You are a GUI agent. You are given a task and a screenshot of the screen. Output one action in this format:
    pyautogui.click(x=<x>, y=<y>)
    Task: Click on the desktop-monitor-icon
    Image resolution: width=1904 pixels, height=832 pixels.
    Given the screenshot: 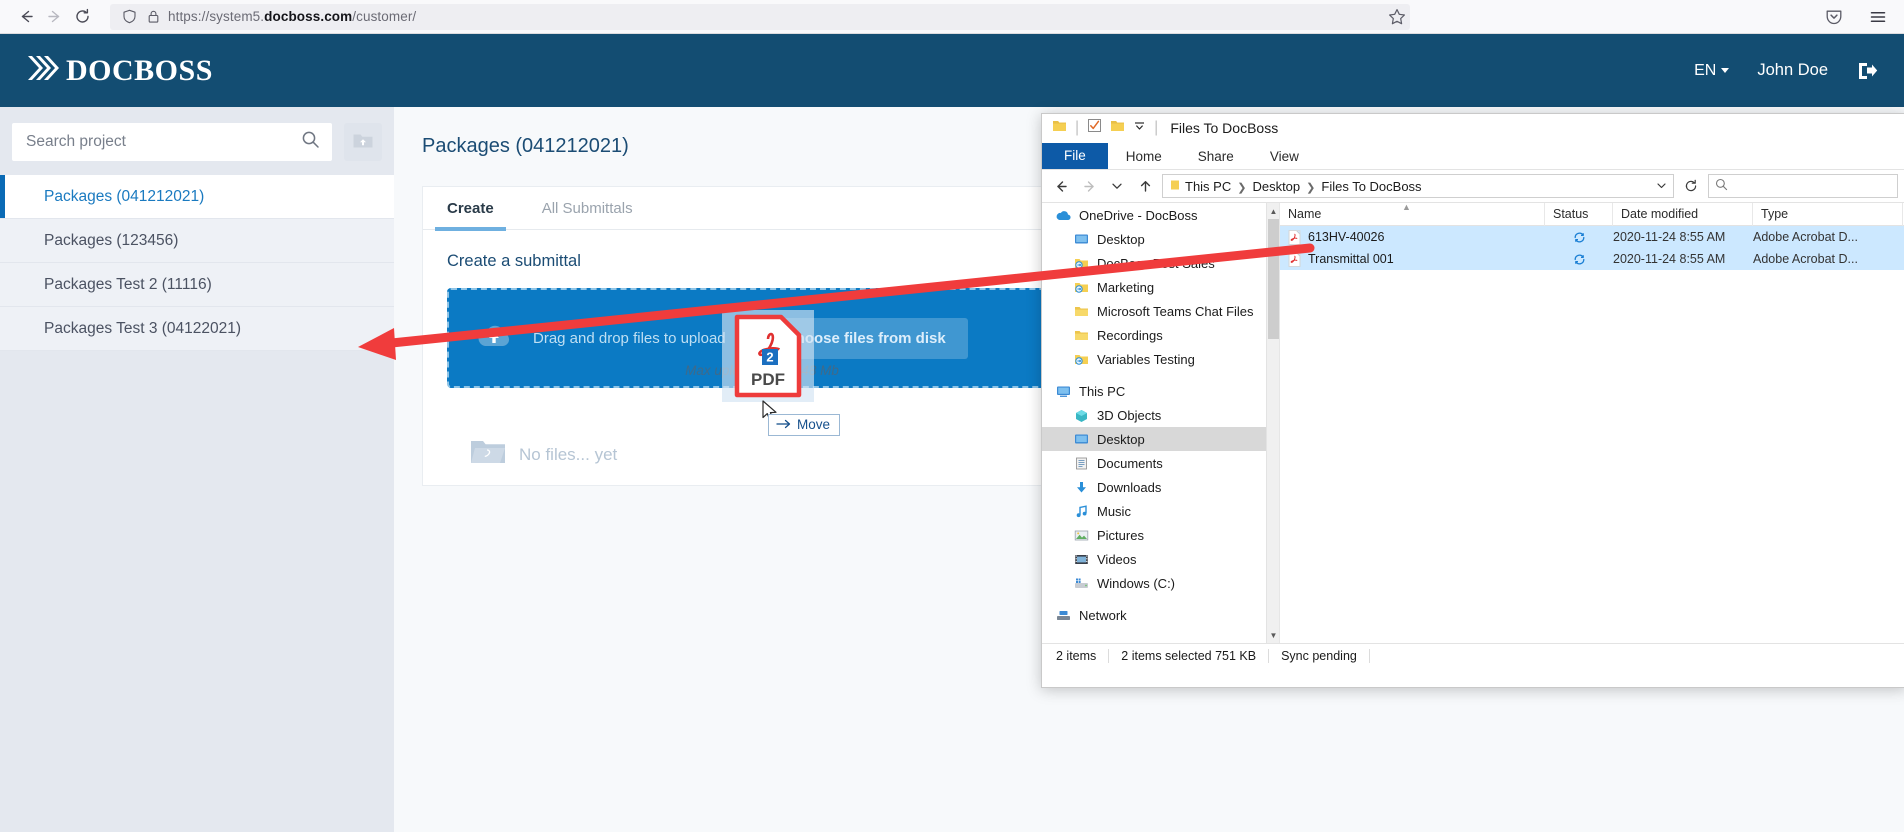 What is the action you would take?
    pyautogui.click(x=1081, y=239)
    